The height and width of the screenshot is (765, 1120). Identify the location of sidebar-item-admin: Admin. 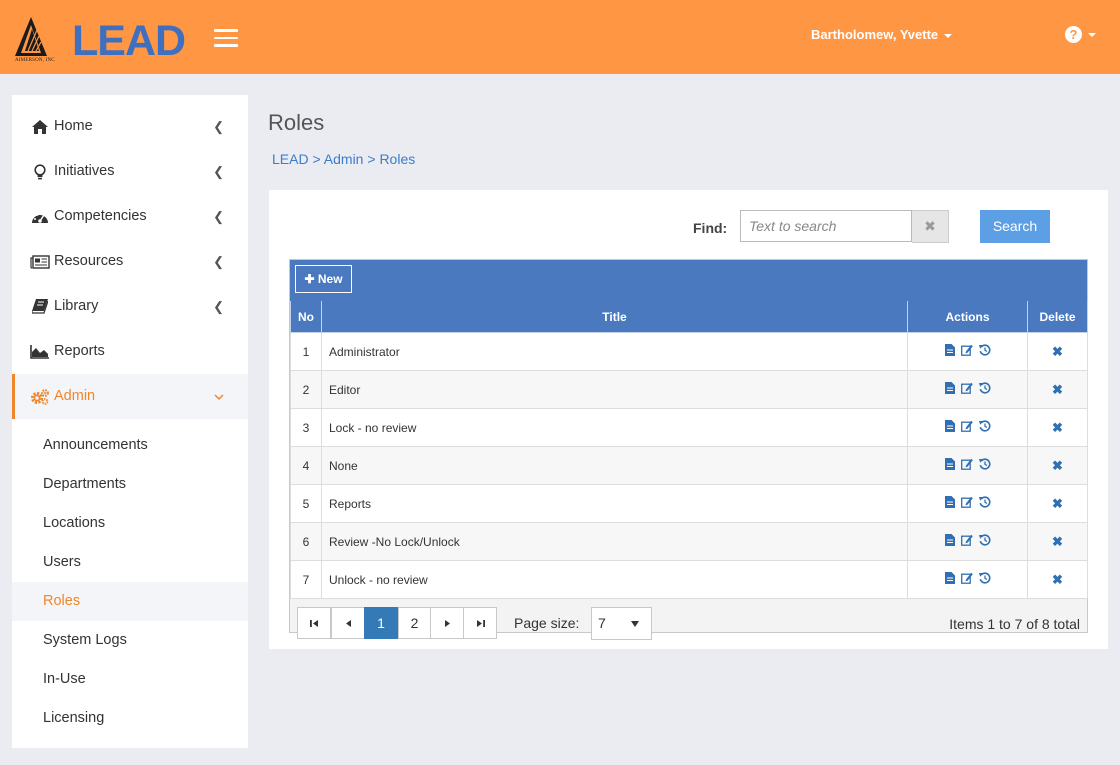
(130, 396).